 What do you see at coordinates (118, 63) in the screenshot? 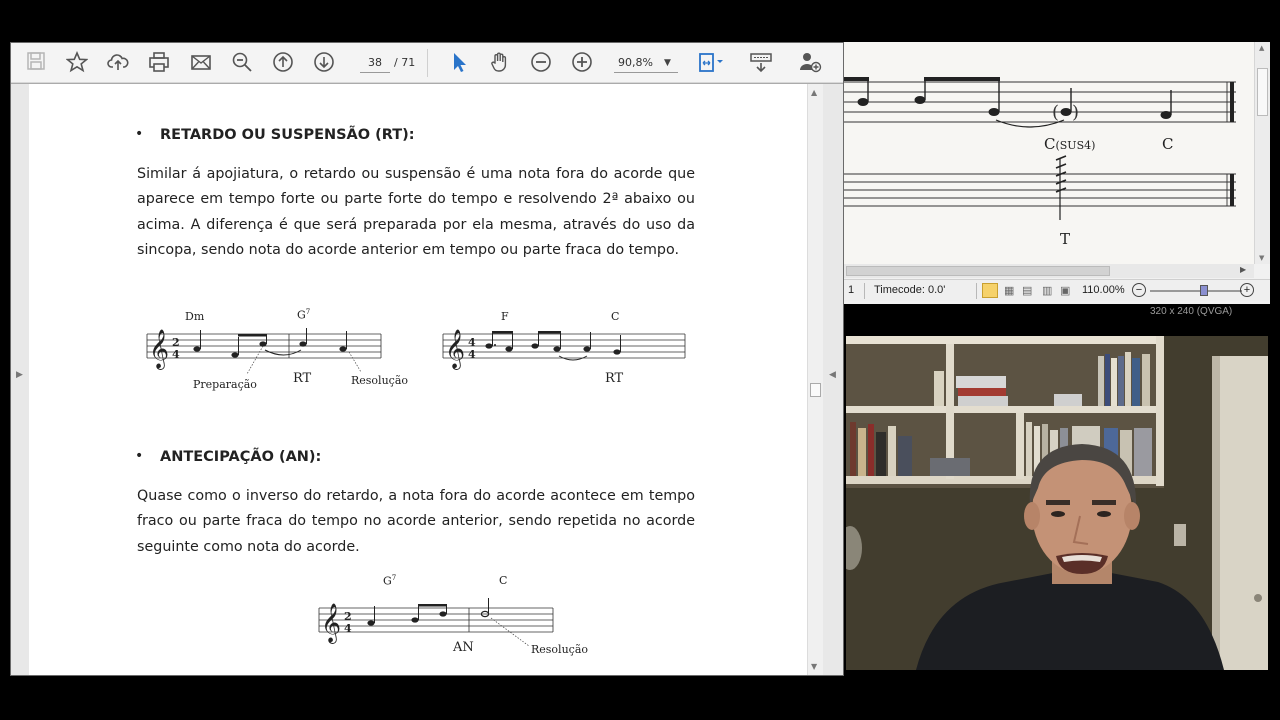
I see `cloud-upload-icon` at bounding box center [118, 63].